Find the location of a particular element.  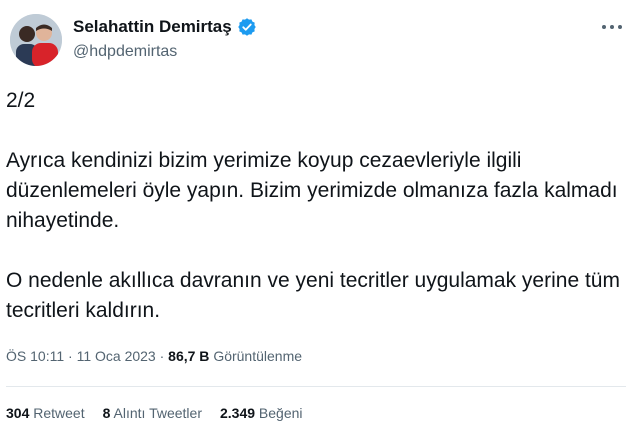

retweets-stat: 304 Retweet is located at coordinates (45, 413).